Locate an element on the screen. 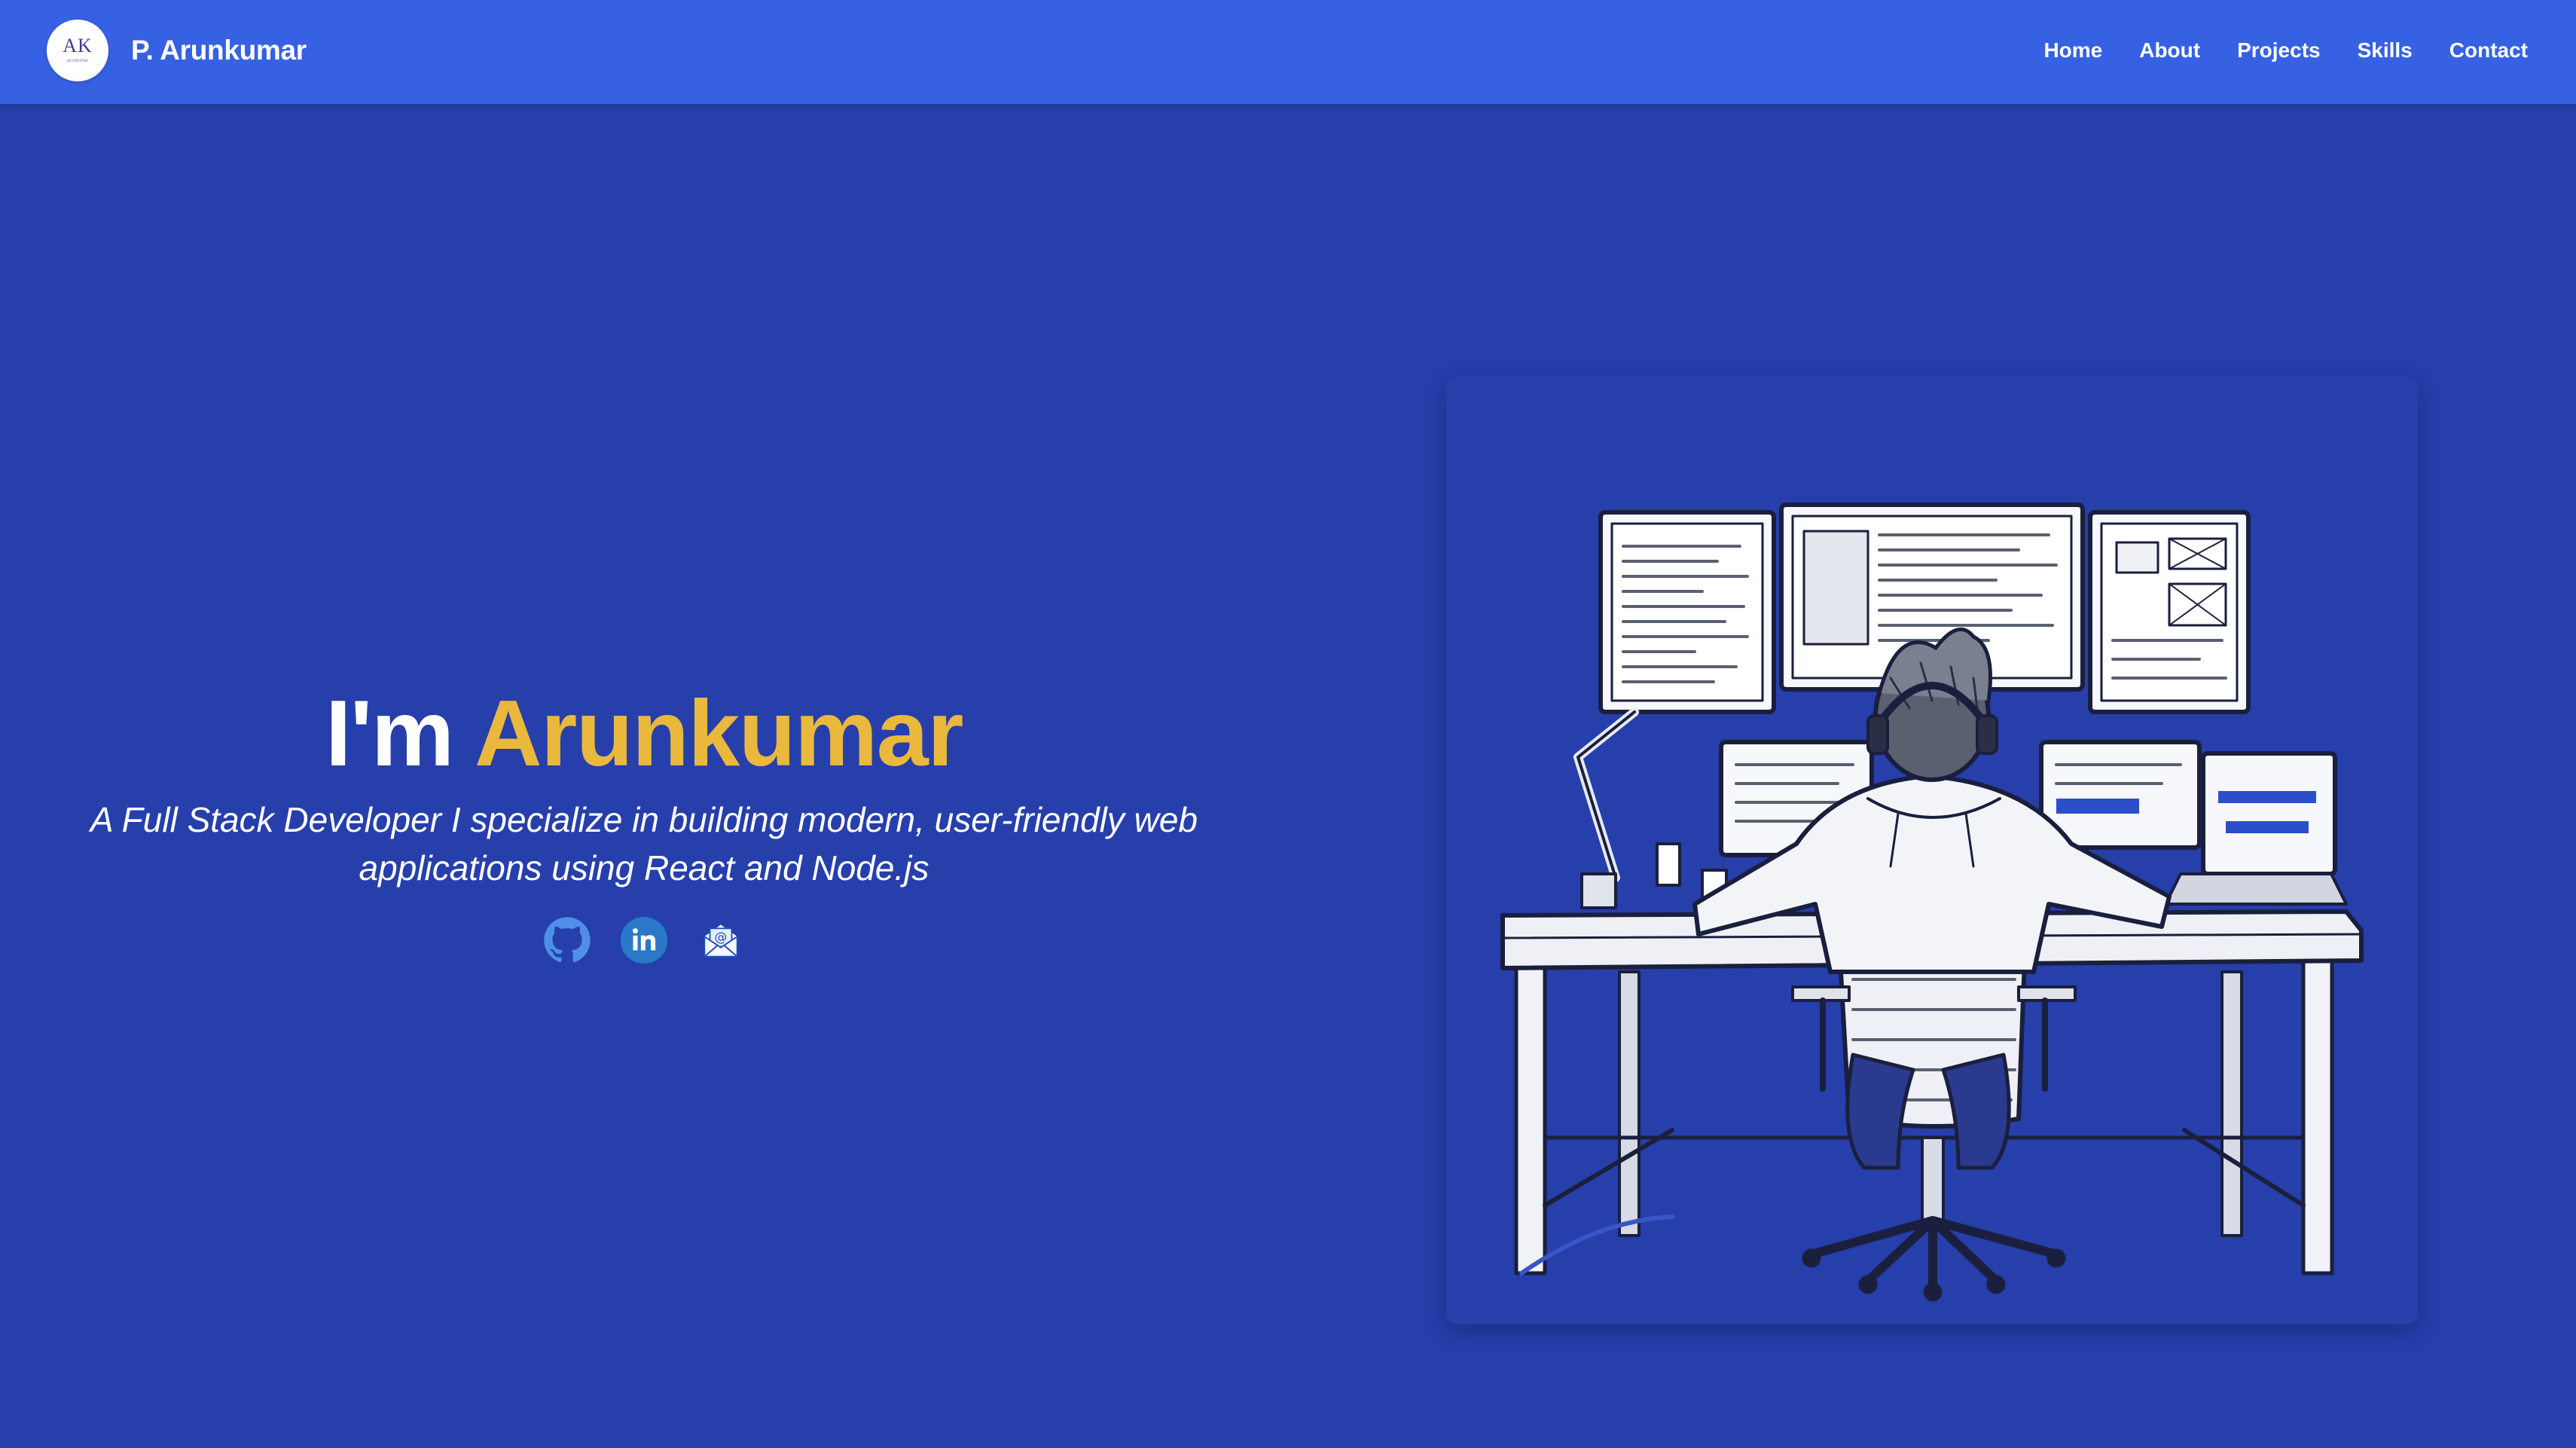  nav-links: Home About Projects Skills Contact is located at coordinates (2268, 50).